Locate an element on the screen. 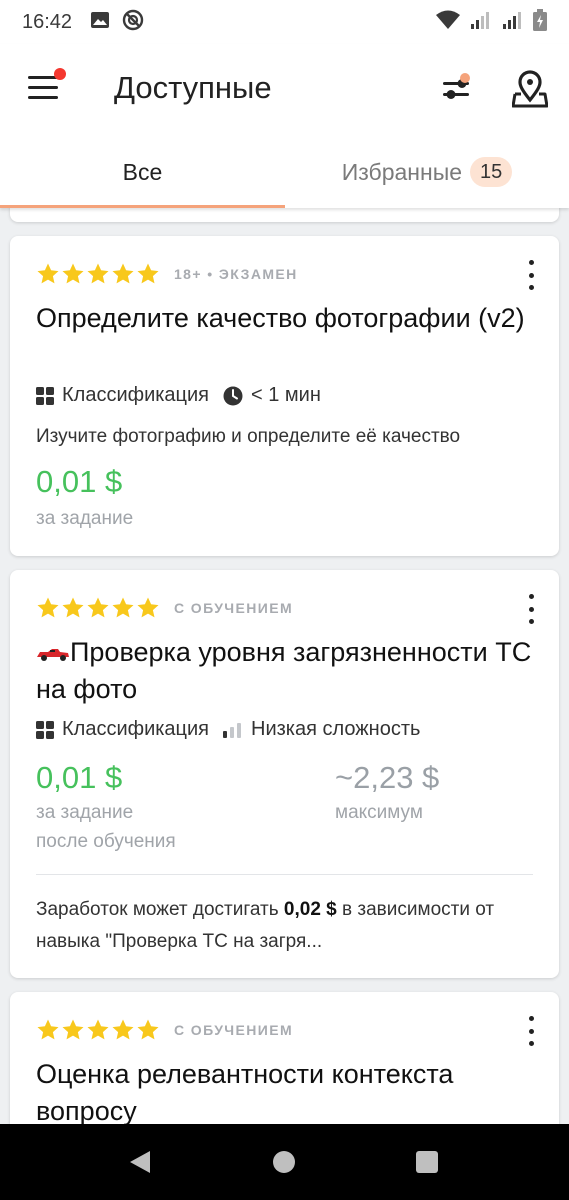 The width and height of the screenshot is (569, 1200). status-system-icons is located at coordinates (491, 22).